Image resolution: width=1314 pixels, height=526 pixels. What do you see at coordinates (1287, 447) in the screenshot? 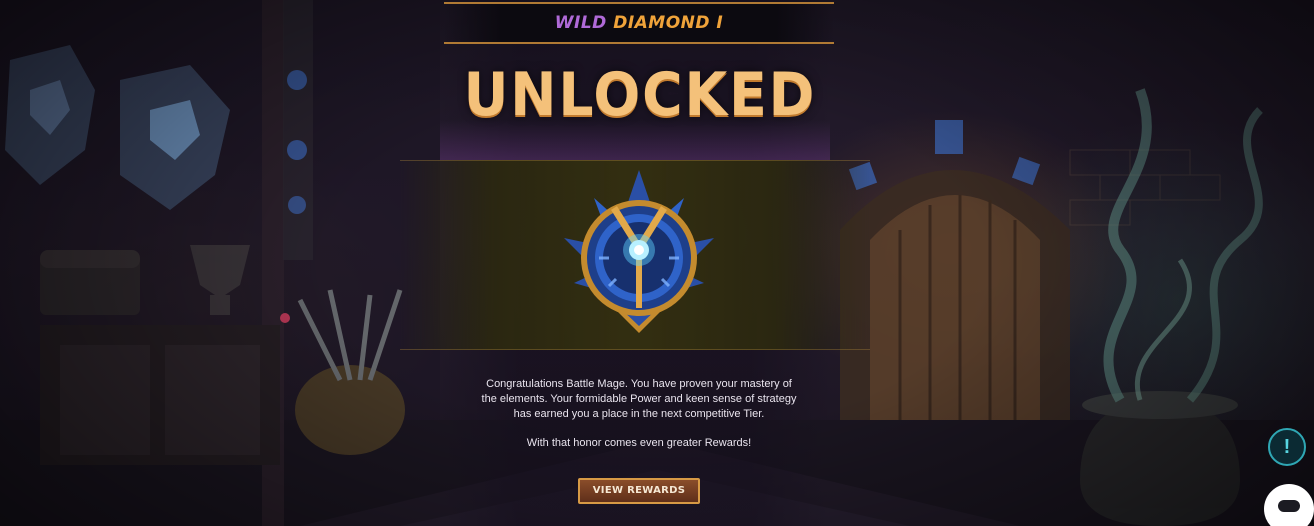
I see `alert-icon: !` at bounding box center [1287, 447].